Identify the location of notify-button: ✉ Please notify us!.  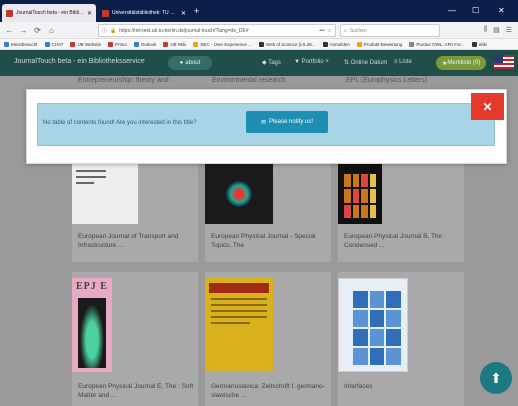
(287, 122).